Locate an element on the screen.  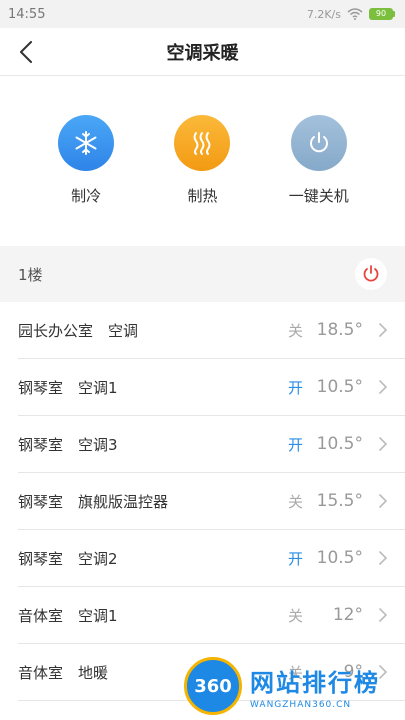
heating-label: 制热 is located at coordinates (202, 196).